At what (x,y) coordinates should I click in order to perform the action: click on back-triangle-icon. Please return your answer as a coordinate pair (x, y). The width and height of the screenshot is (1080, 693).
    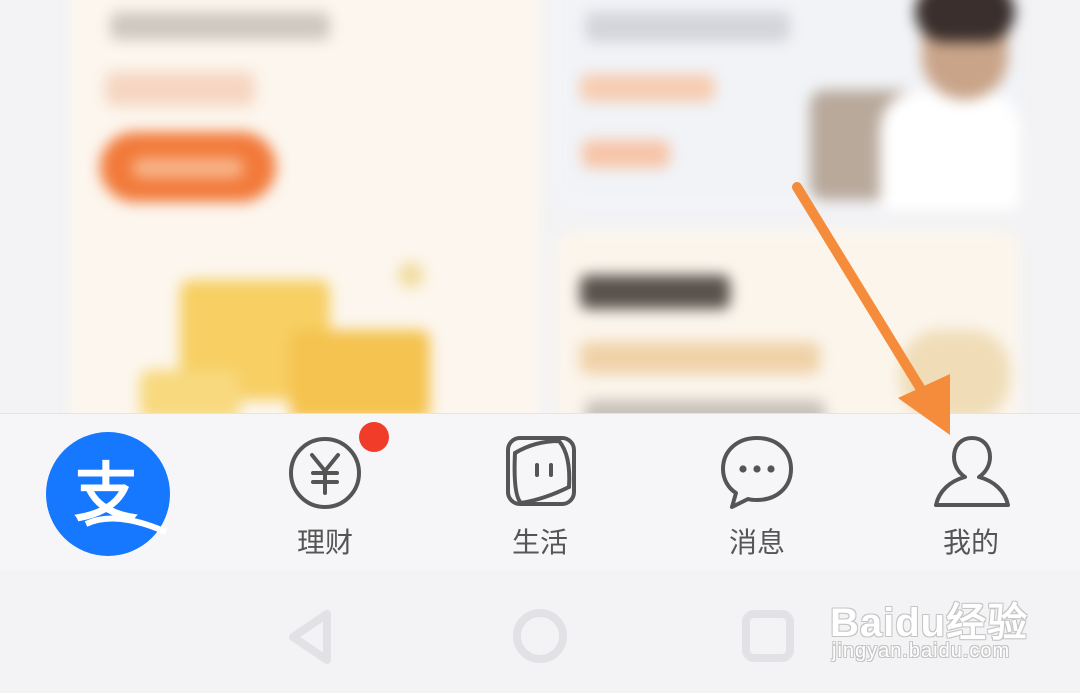
    Looking at the image, I should click on (310, 637).